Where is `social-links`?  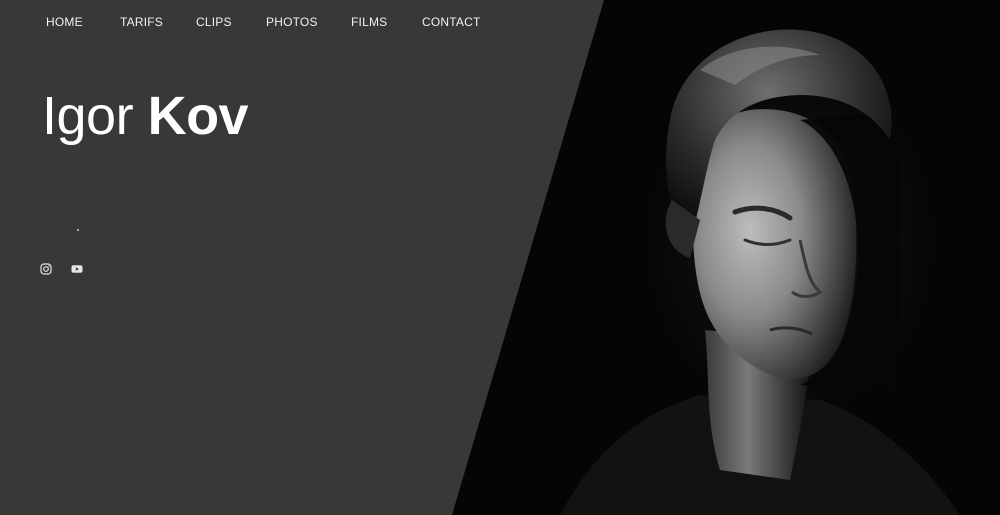 social-links is located at coordinates (70, 269).